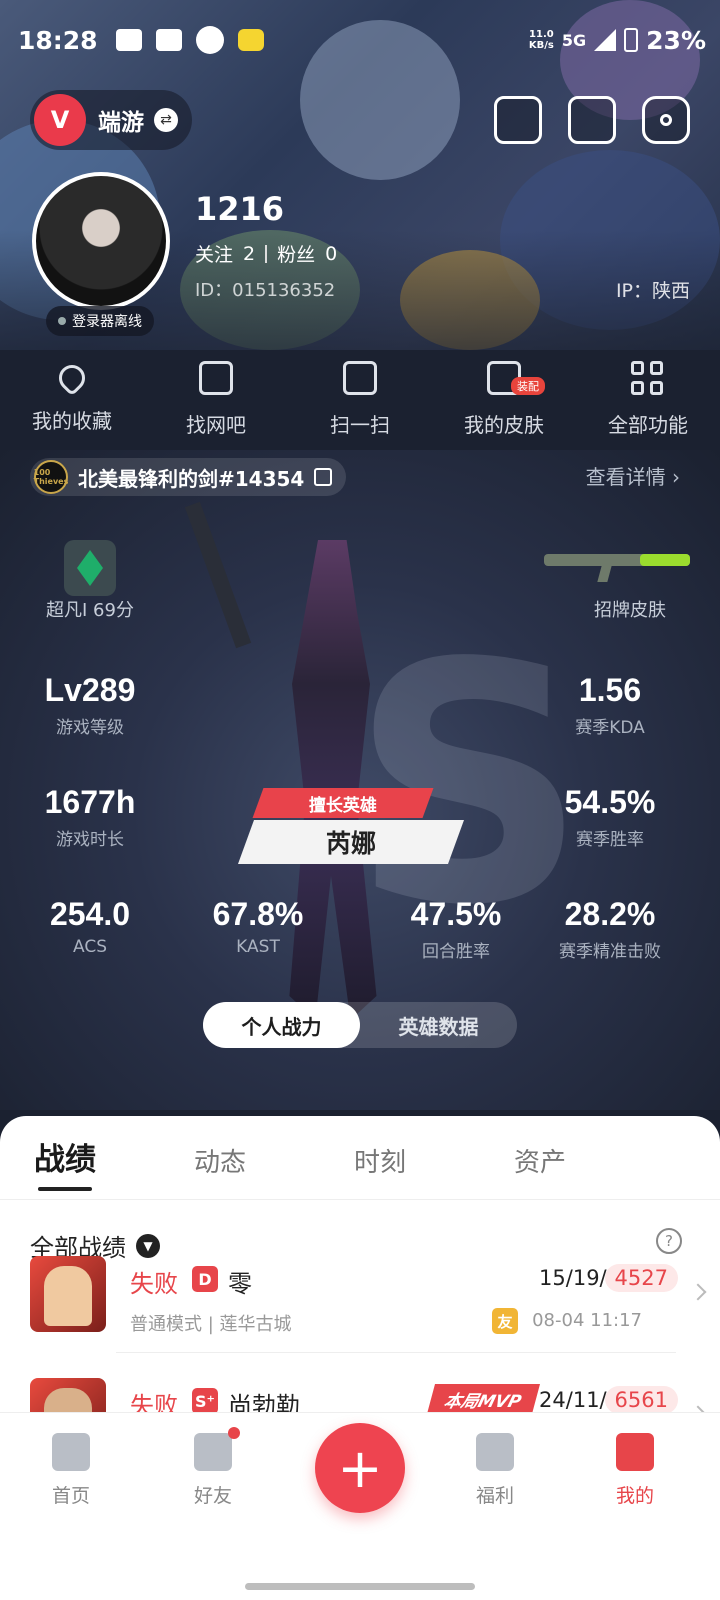  Describe the element at coordinates (191, 478) in the screenshot. I see `riot-id: 北美最锋利的剑#14354` at that location.